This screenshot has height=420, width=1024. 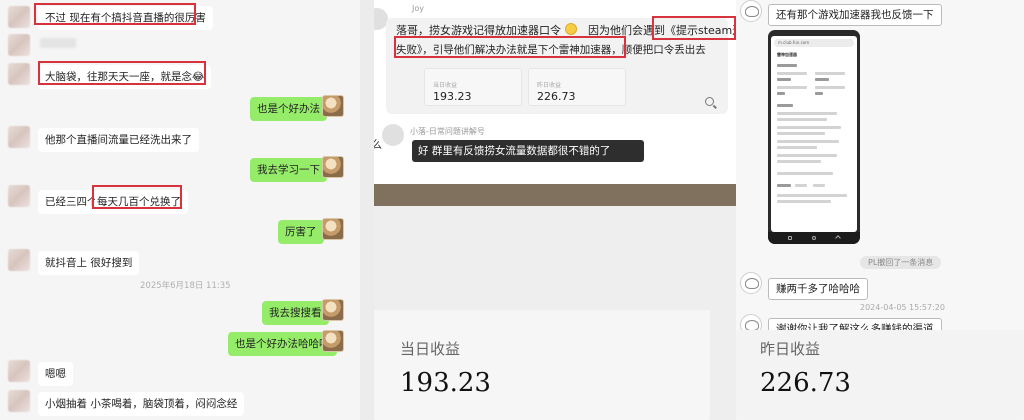 What do you see at coordinates (805, 383) in the screenshot?
I see `earnings-value: 226.73` at bounding box center [805, 383].